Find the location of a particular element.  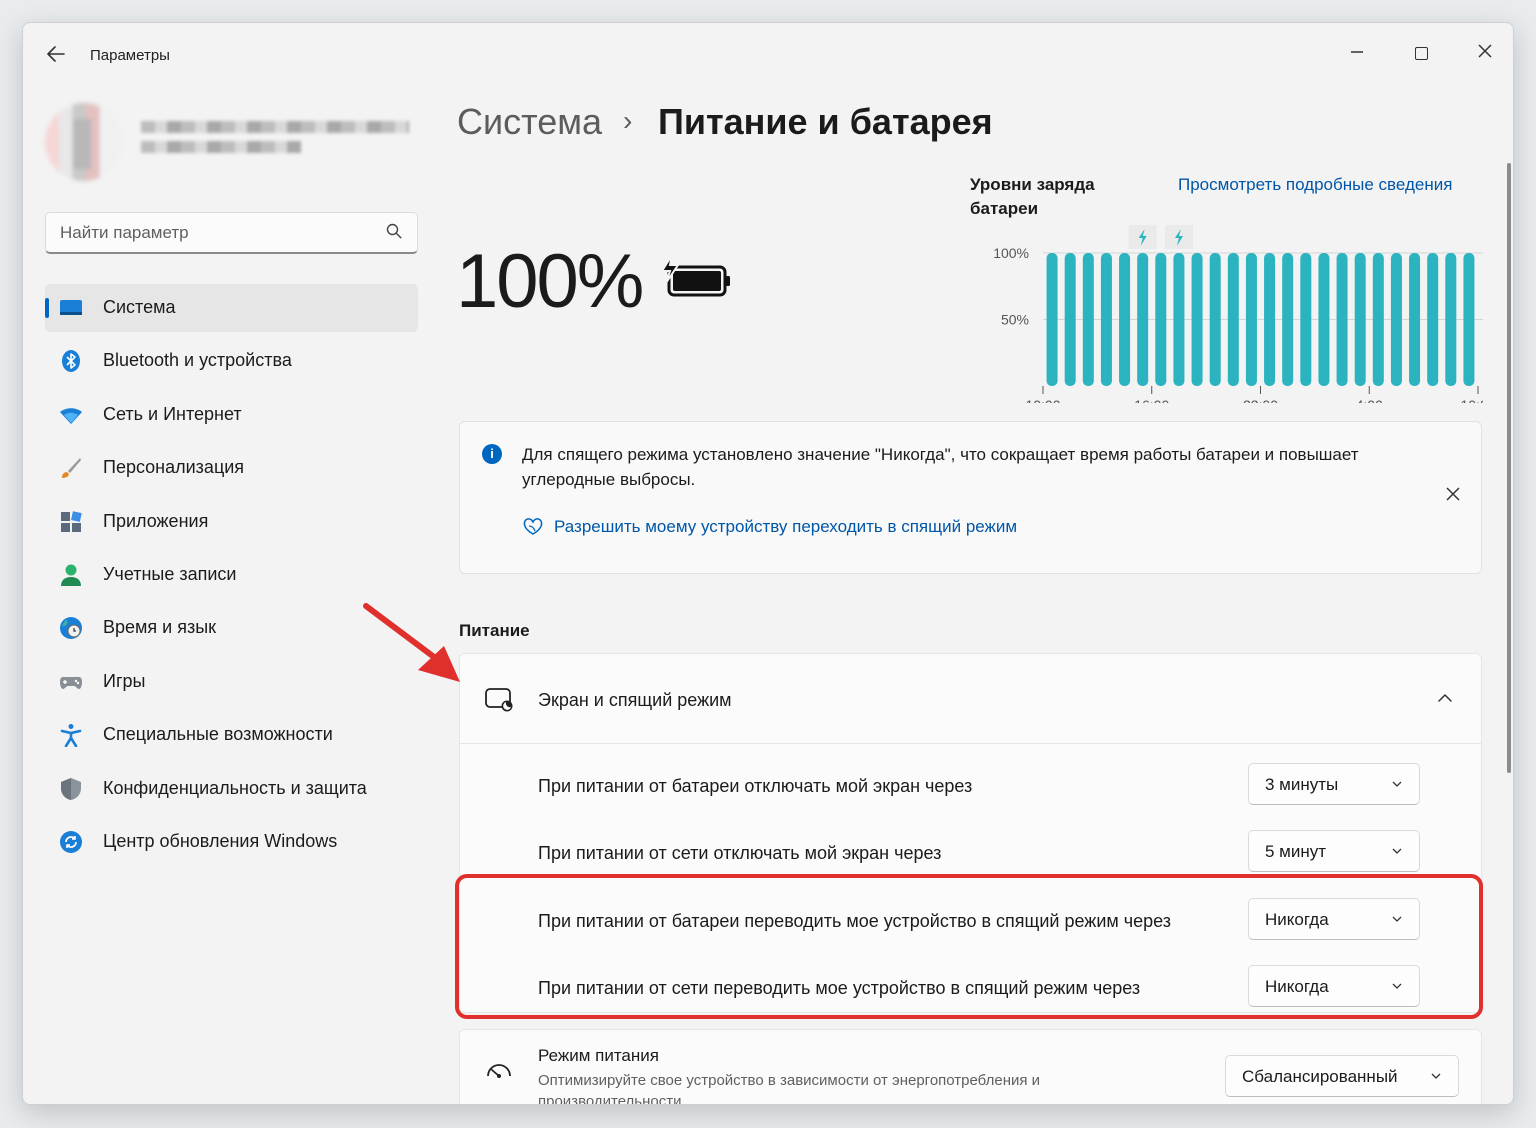

sidebar-item-label: Специальные возможности is located at coordinates (218, 734).